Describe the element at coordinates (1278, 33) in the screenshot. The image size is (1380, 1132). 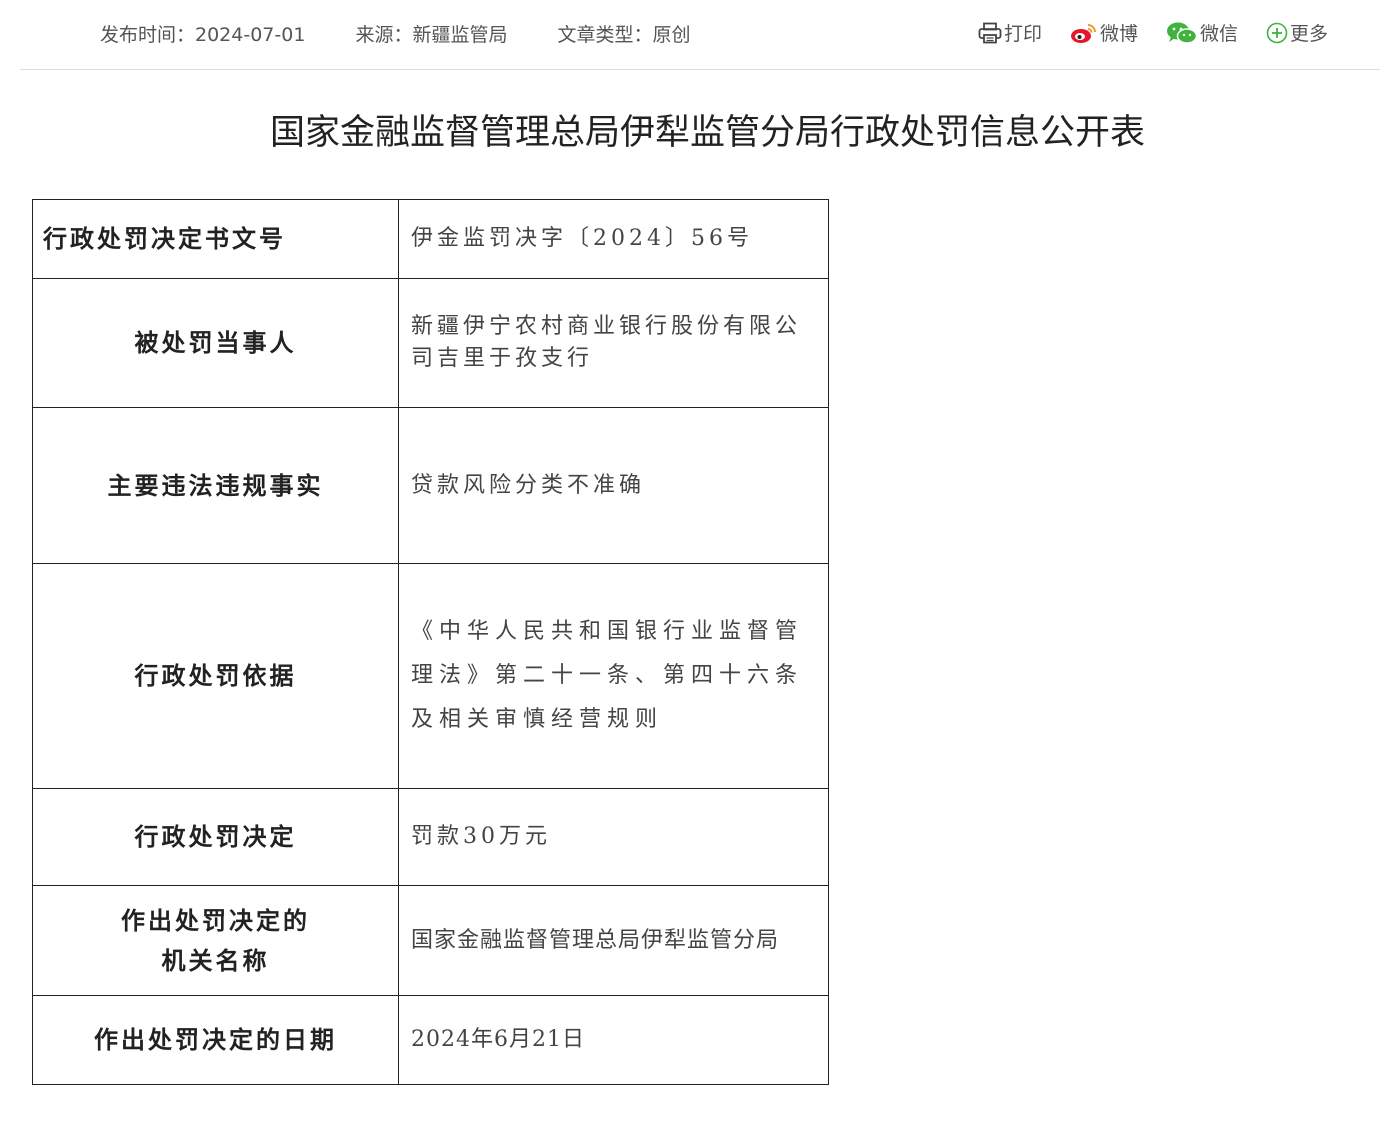
I see `plus-circle-icon` at that location.